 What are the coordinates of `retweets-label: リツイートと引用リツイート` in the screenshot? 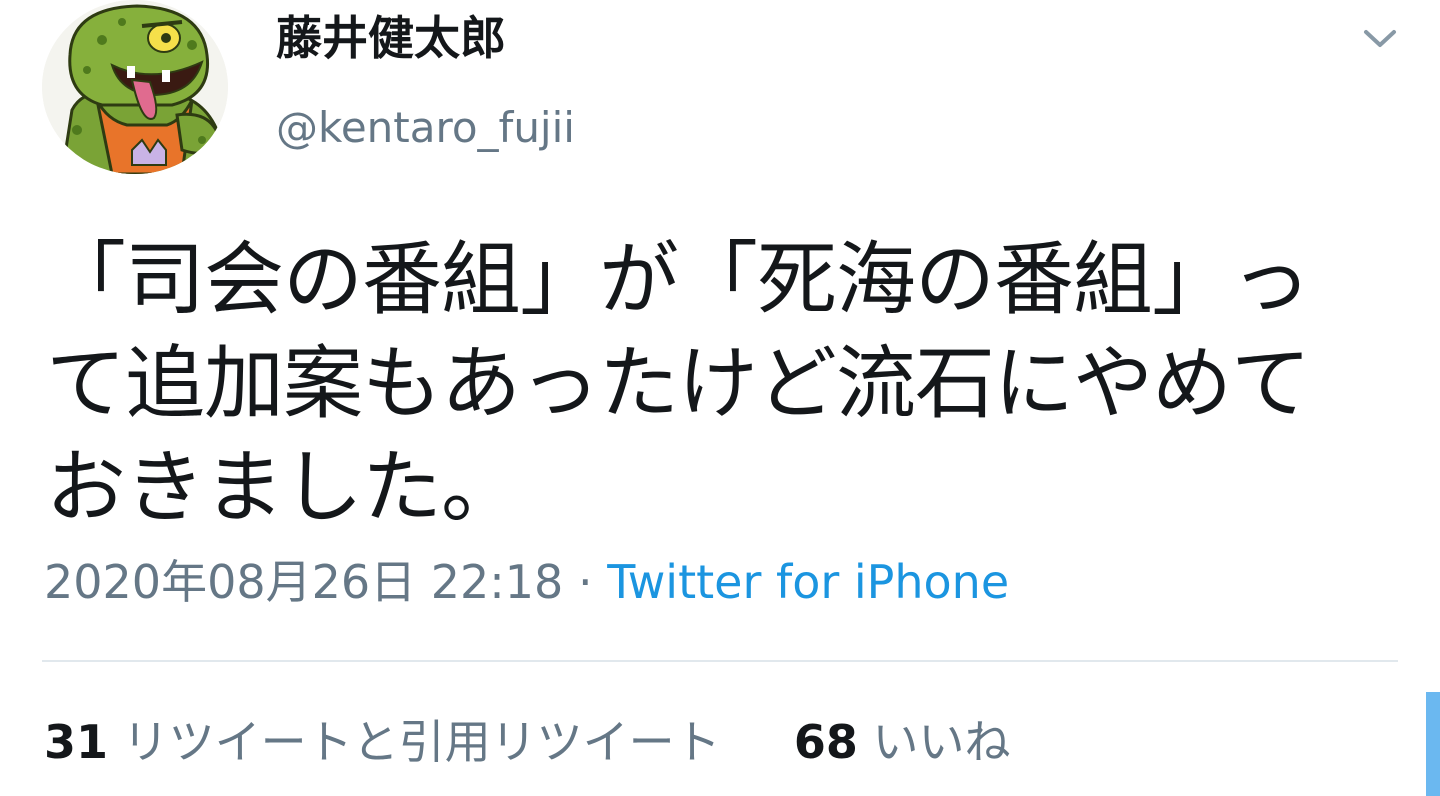 It's located at (421, 742).